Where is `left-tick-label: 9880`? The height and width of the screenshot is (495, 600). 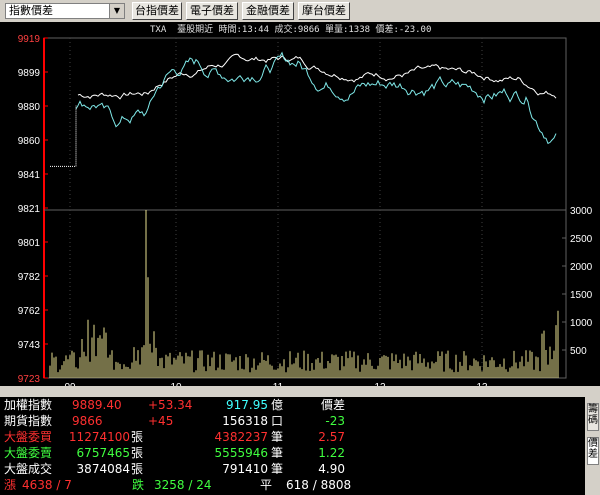 left-tick-label: 9880 is located at coordinates (29, 107).